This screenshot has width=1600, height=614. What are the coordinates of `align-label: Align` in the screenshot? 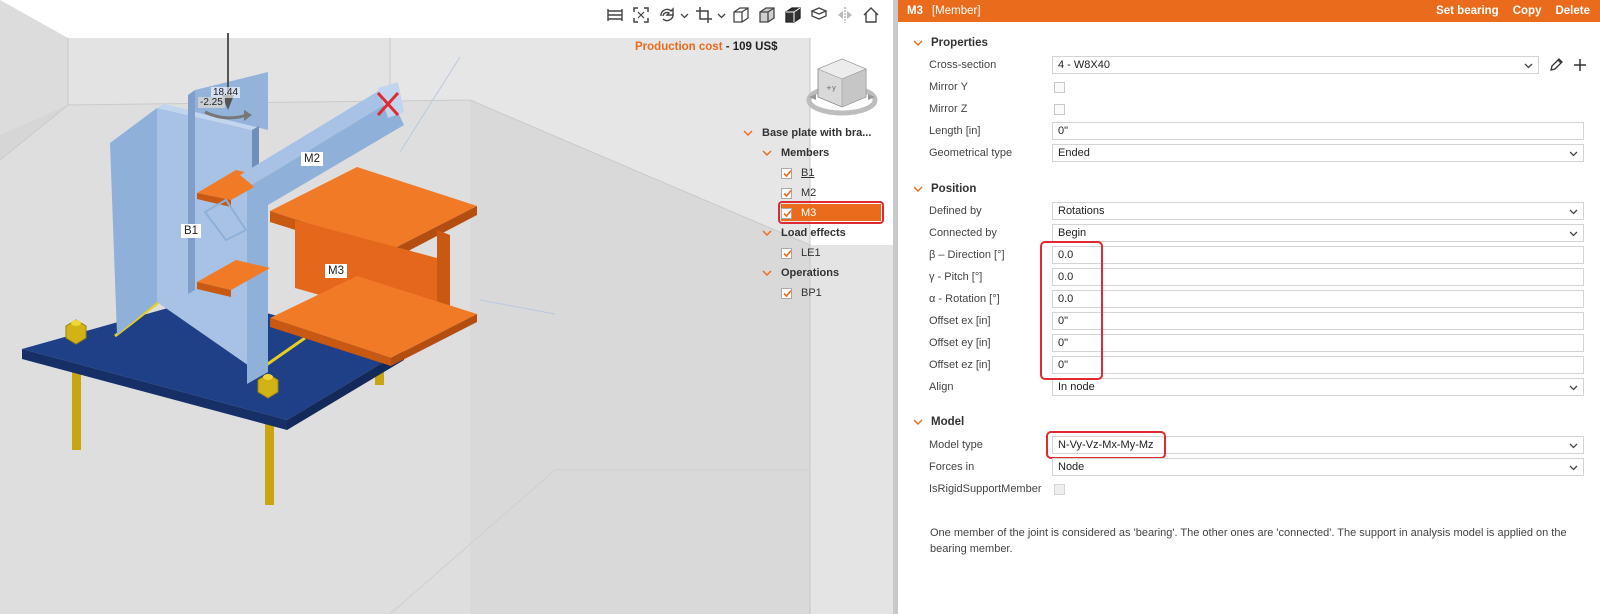 It's located at (941, 387).